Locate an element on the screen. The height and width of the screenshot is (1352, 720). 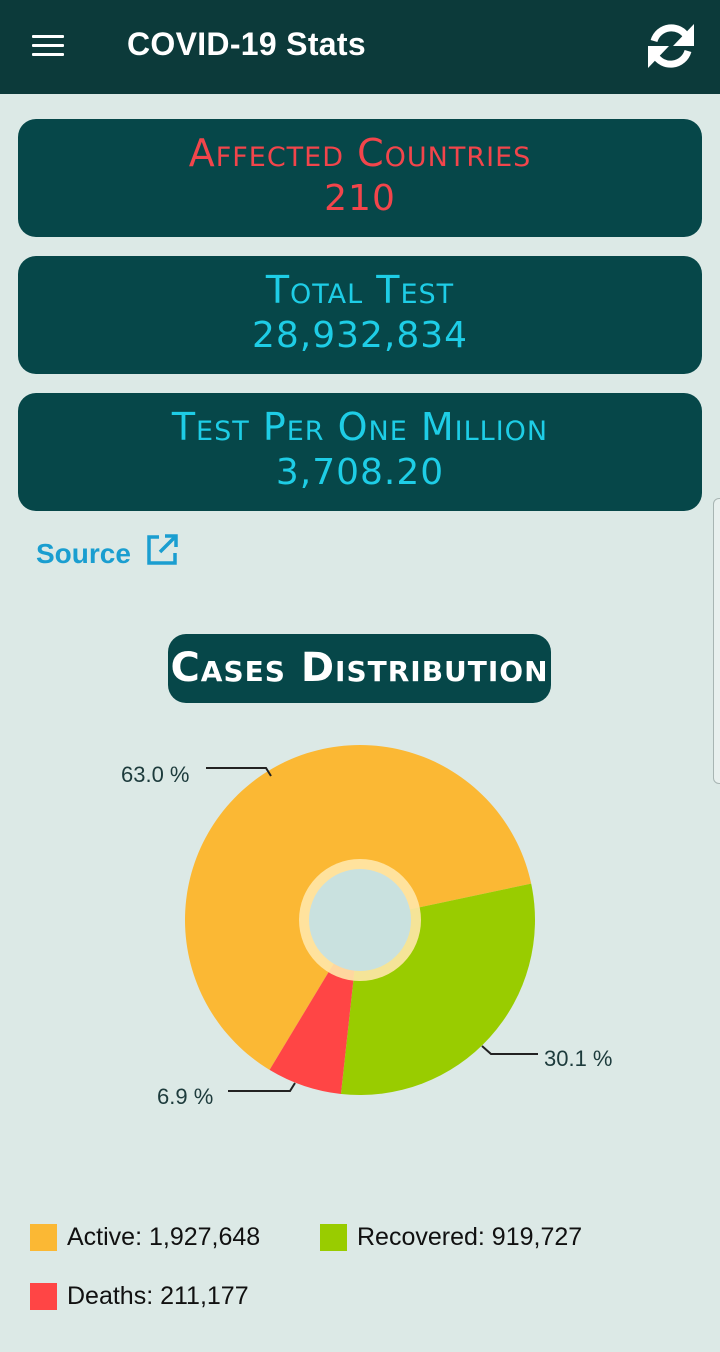
card-value: 210 is located at coordinates (360, 198).